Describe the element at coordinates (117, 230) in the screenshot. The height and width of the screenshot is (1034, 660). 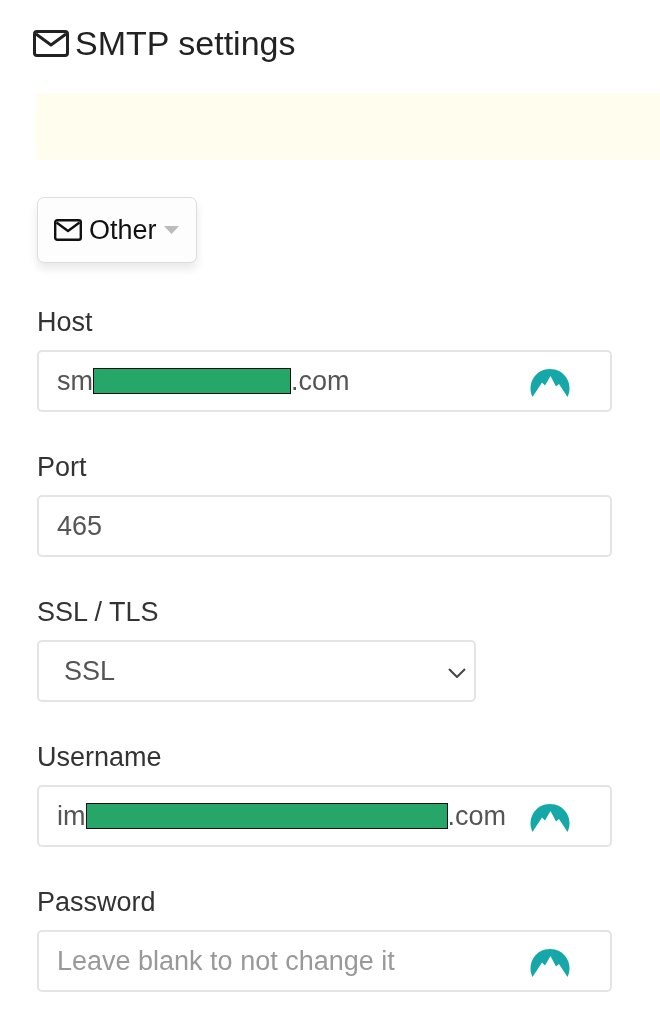
I see `provider-dropdown-button: Other` at that location.